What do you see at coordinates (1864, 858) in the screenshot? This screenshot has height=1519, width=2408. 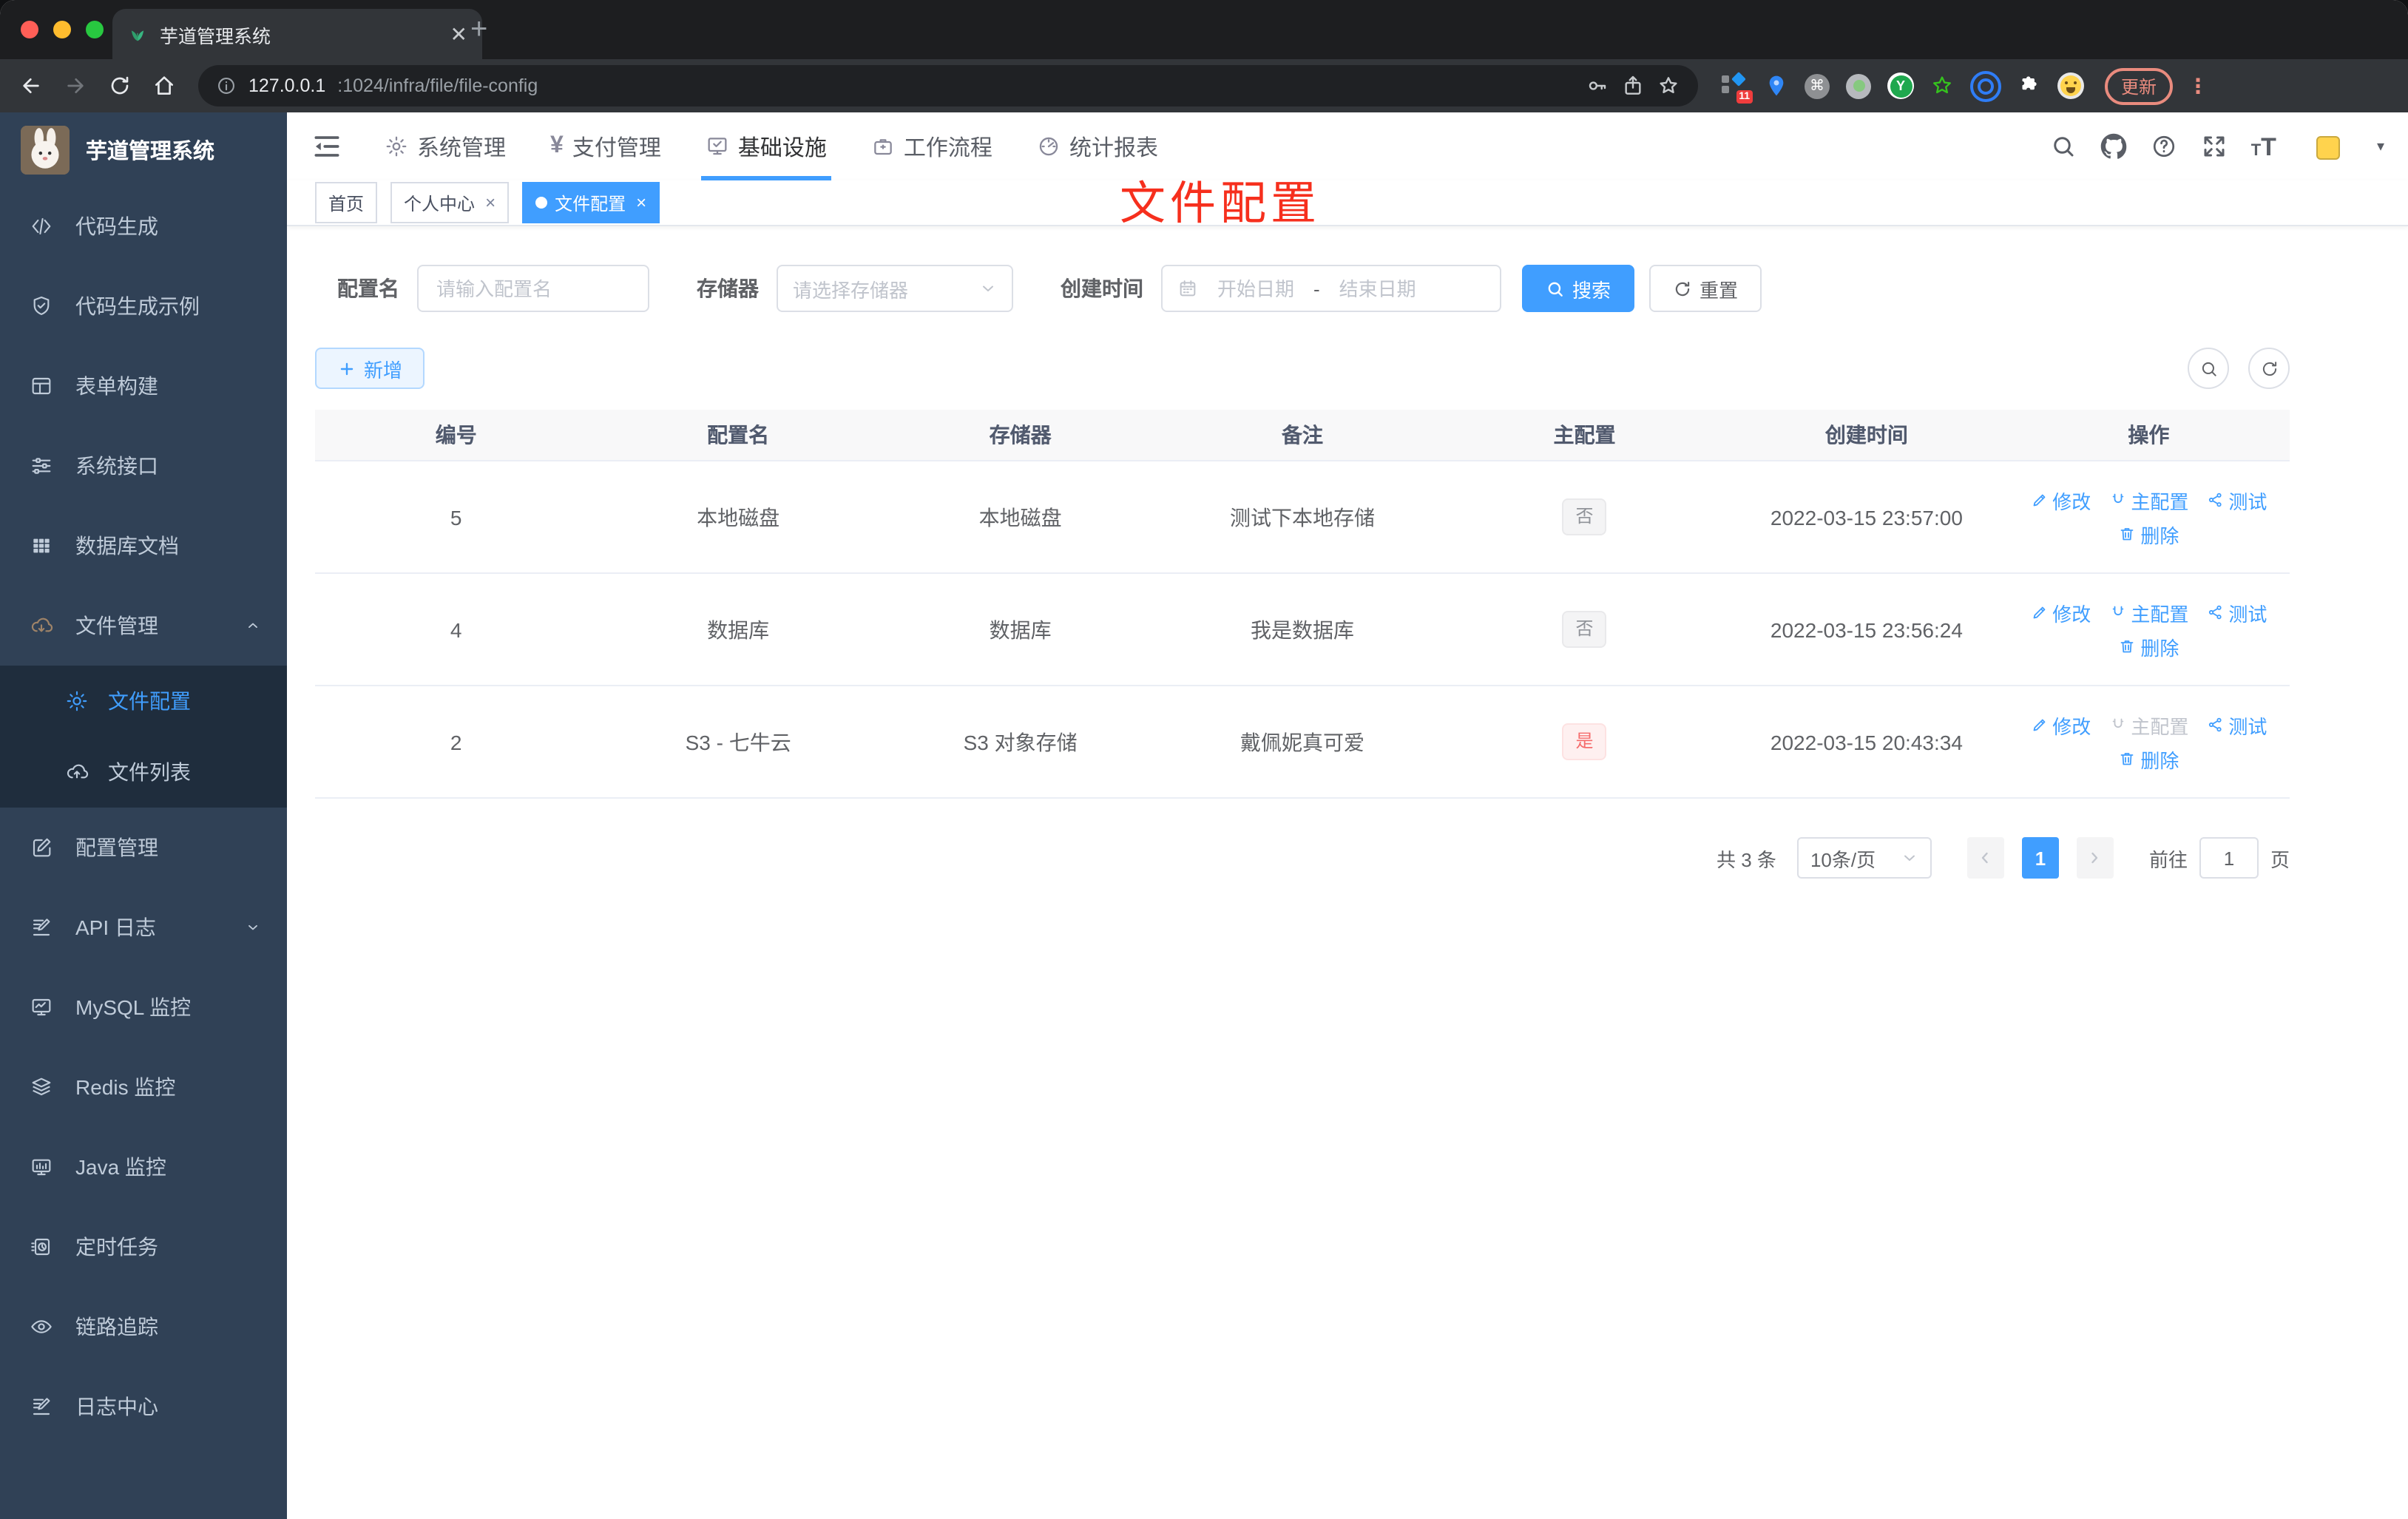 I see `page-size-select: 10条/页` at bounding box center [1864, 858].